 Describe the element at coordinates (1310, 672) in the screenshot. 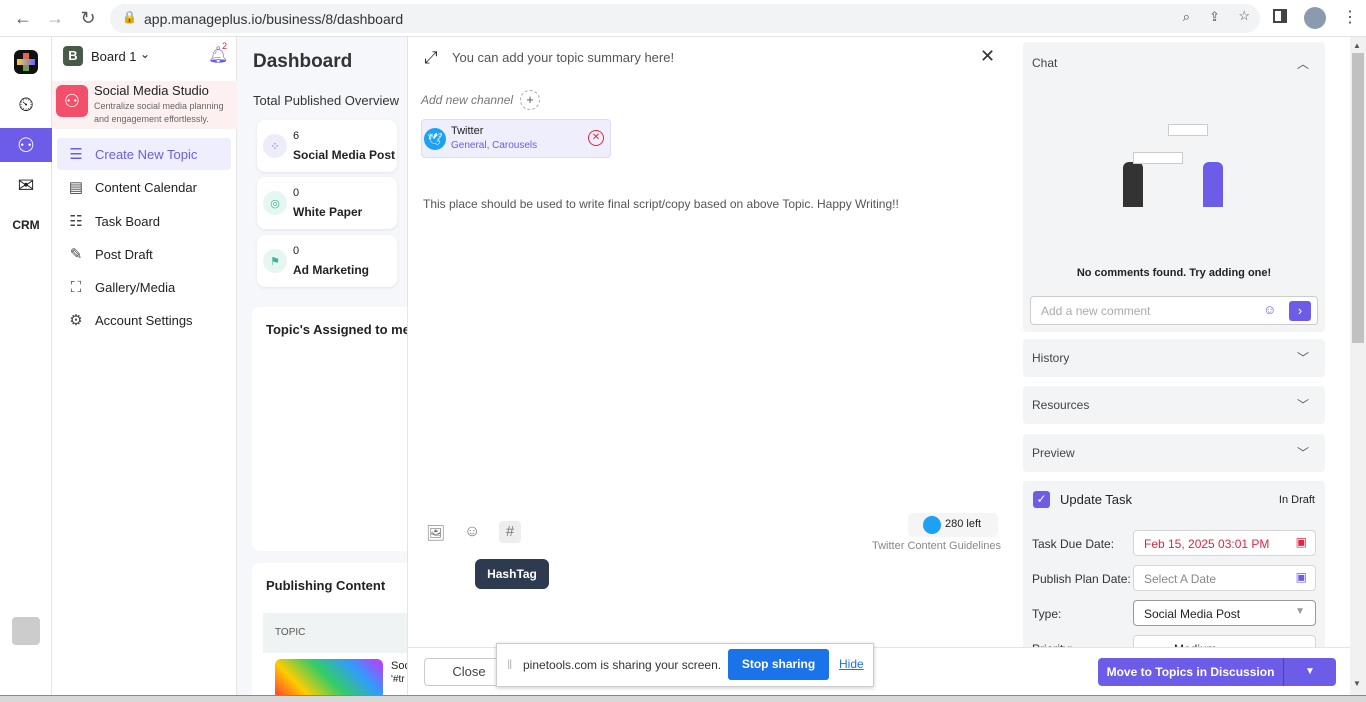

I see `move-options-dropdown: ▼` at that location.